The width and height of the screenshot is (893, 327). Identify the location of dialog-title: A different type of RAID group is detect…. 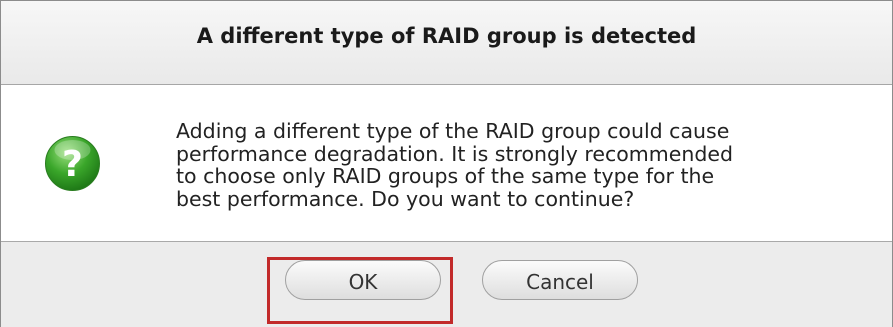
(446, 36).